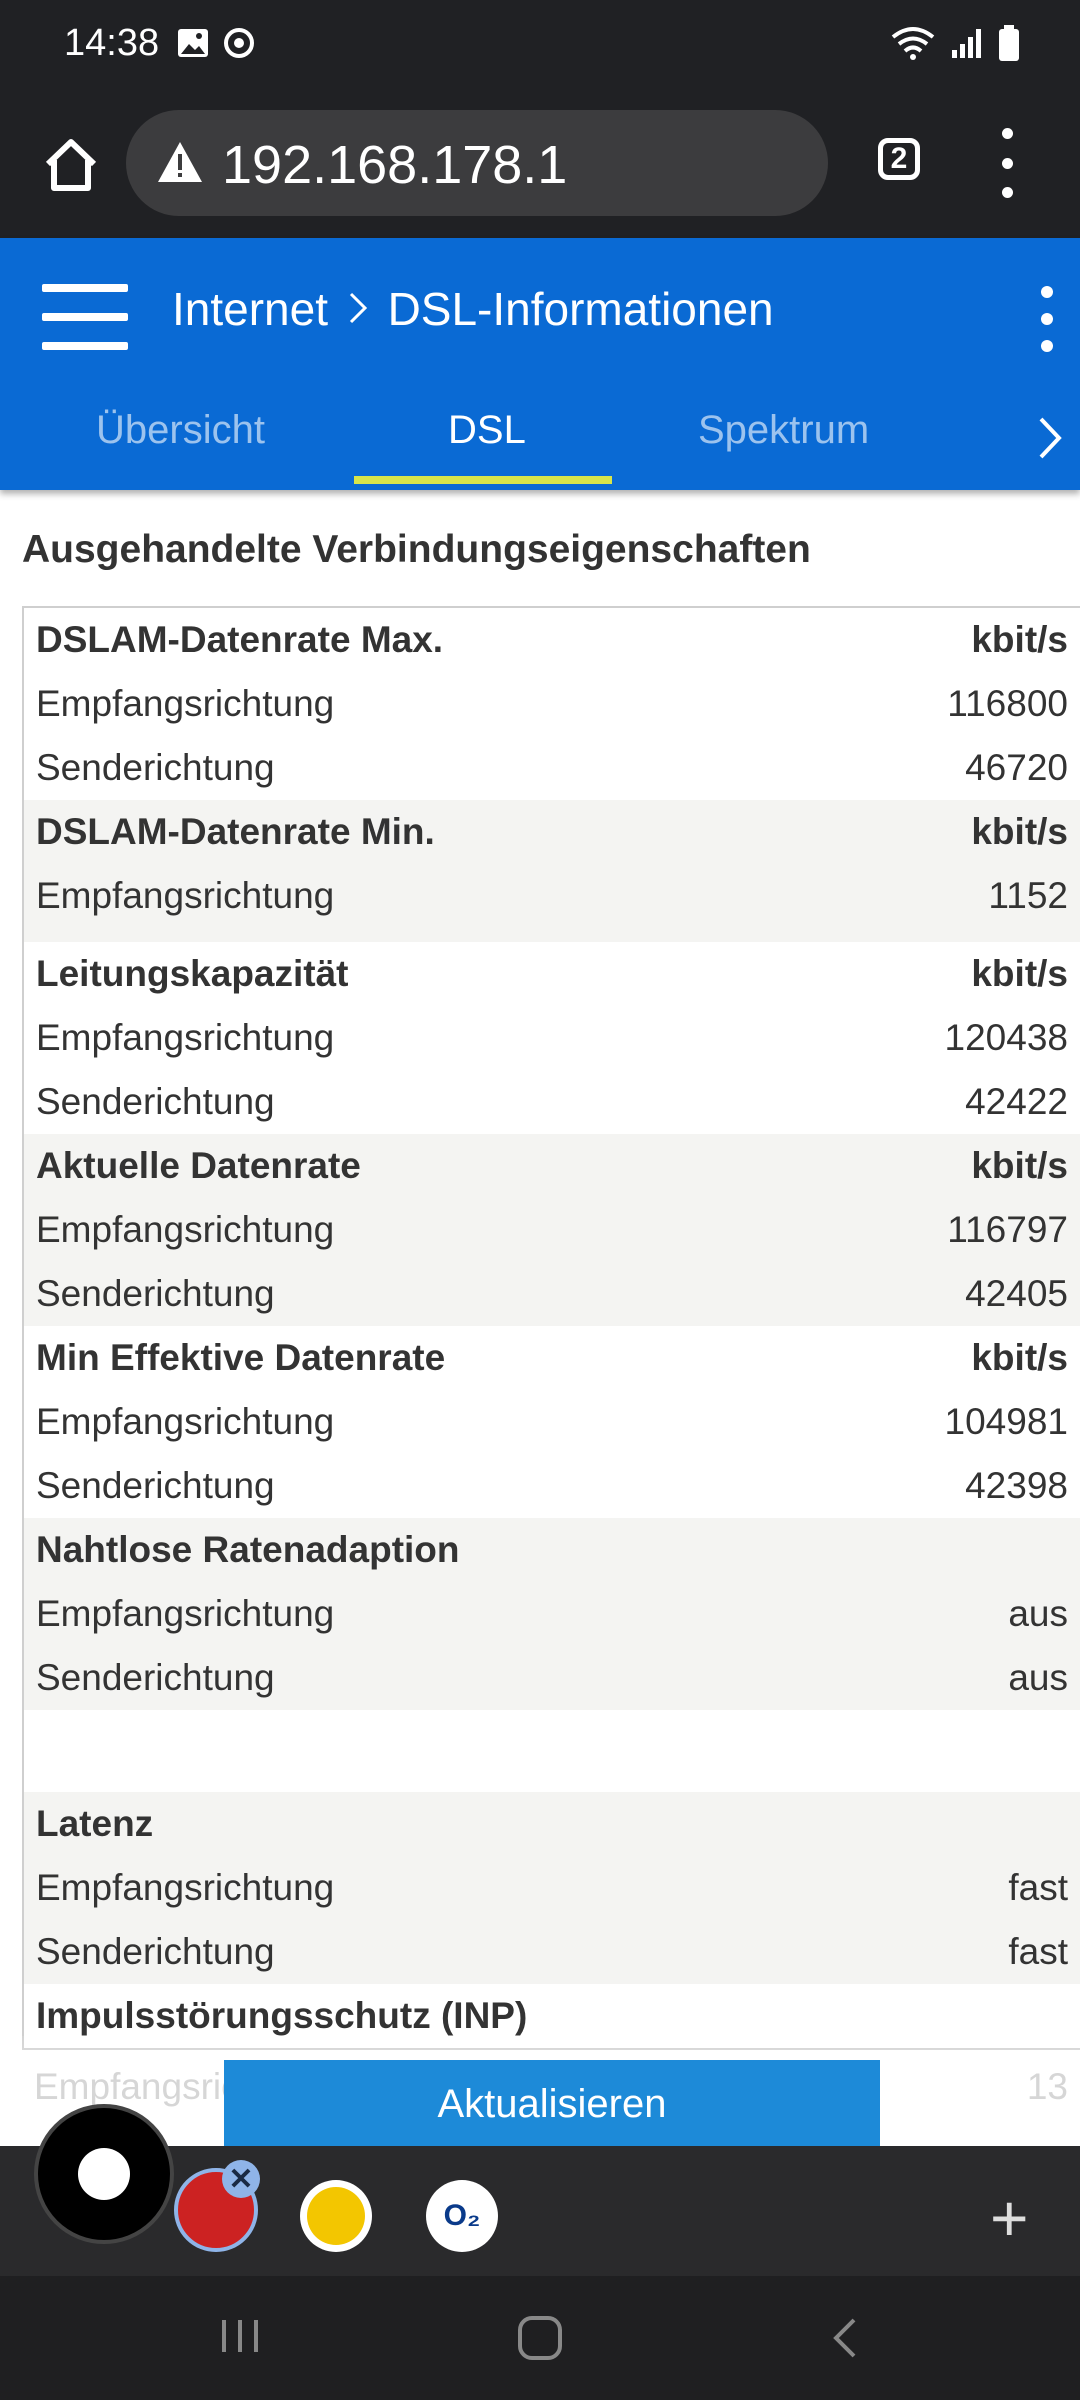 Image resolution: width=1080 pixels, height=2400 pixels. I want to click on signal-icon, so click(967, 45).